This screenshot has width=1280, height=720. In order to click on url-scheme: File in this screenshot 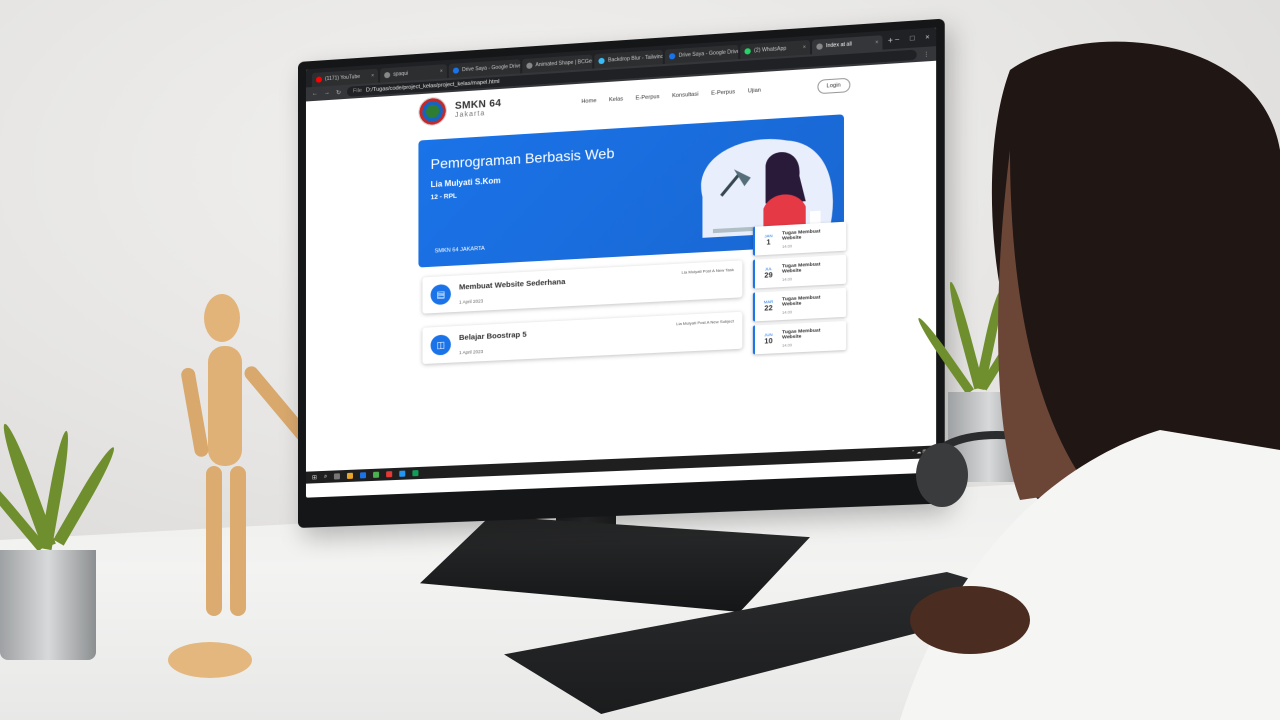, I will do `click(357, 91)`.